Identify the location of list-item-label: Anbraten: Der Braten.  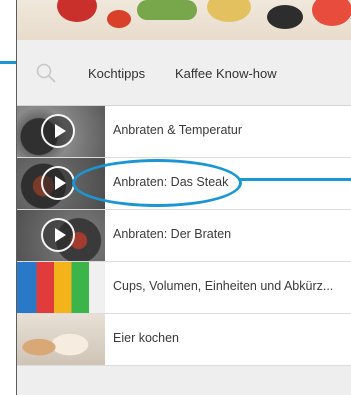
(172, 234).